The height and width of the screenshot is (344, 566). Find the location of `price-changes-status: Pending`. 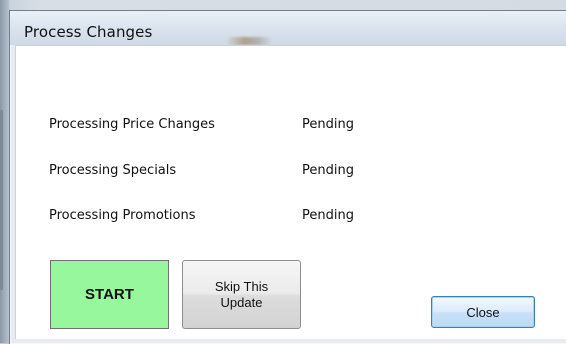

price-changes-status: Pending is located at coordinates (328, 124).